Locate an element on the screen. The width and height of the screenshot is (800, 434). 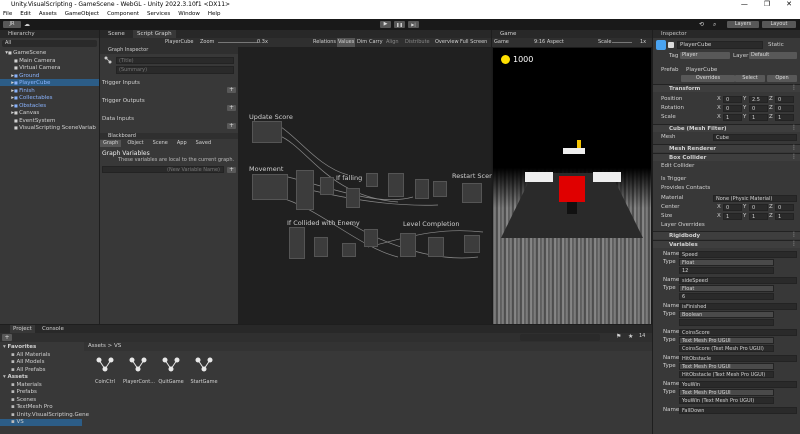
hierarchy-item: ▸ ■ Ground is located at coordinates (49, 75).